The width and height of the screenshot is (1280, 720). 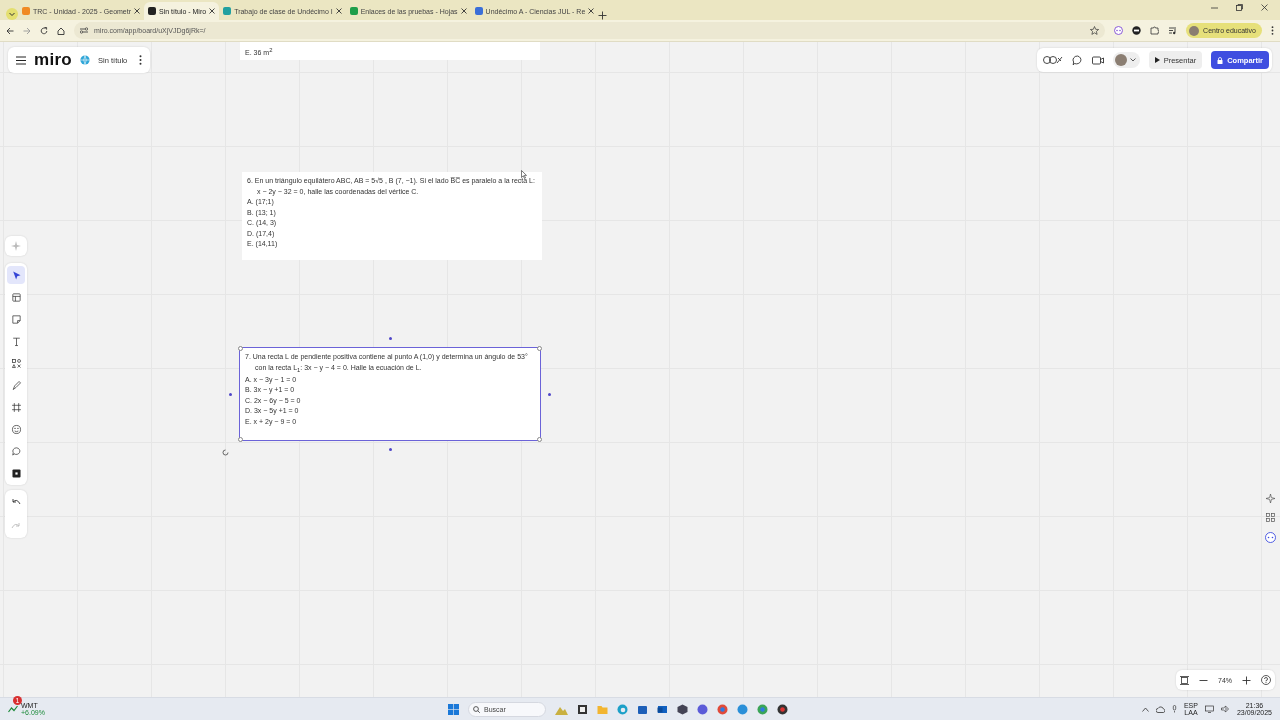 What do you see at coordinates (582, 709) in the screenshot?
I see `terminal-icon` at bounding box center [582, 709].